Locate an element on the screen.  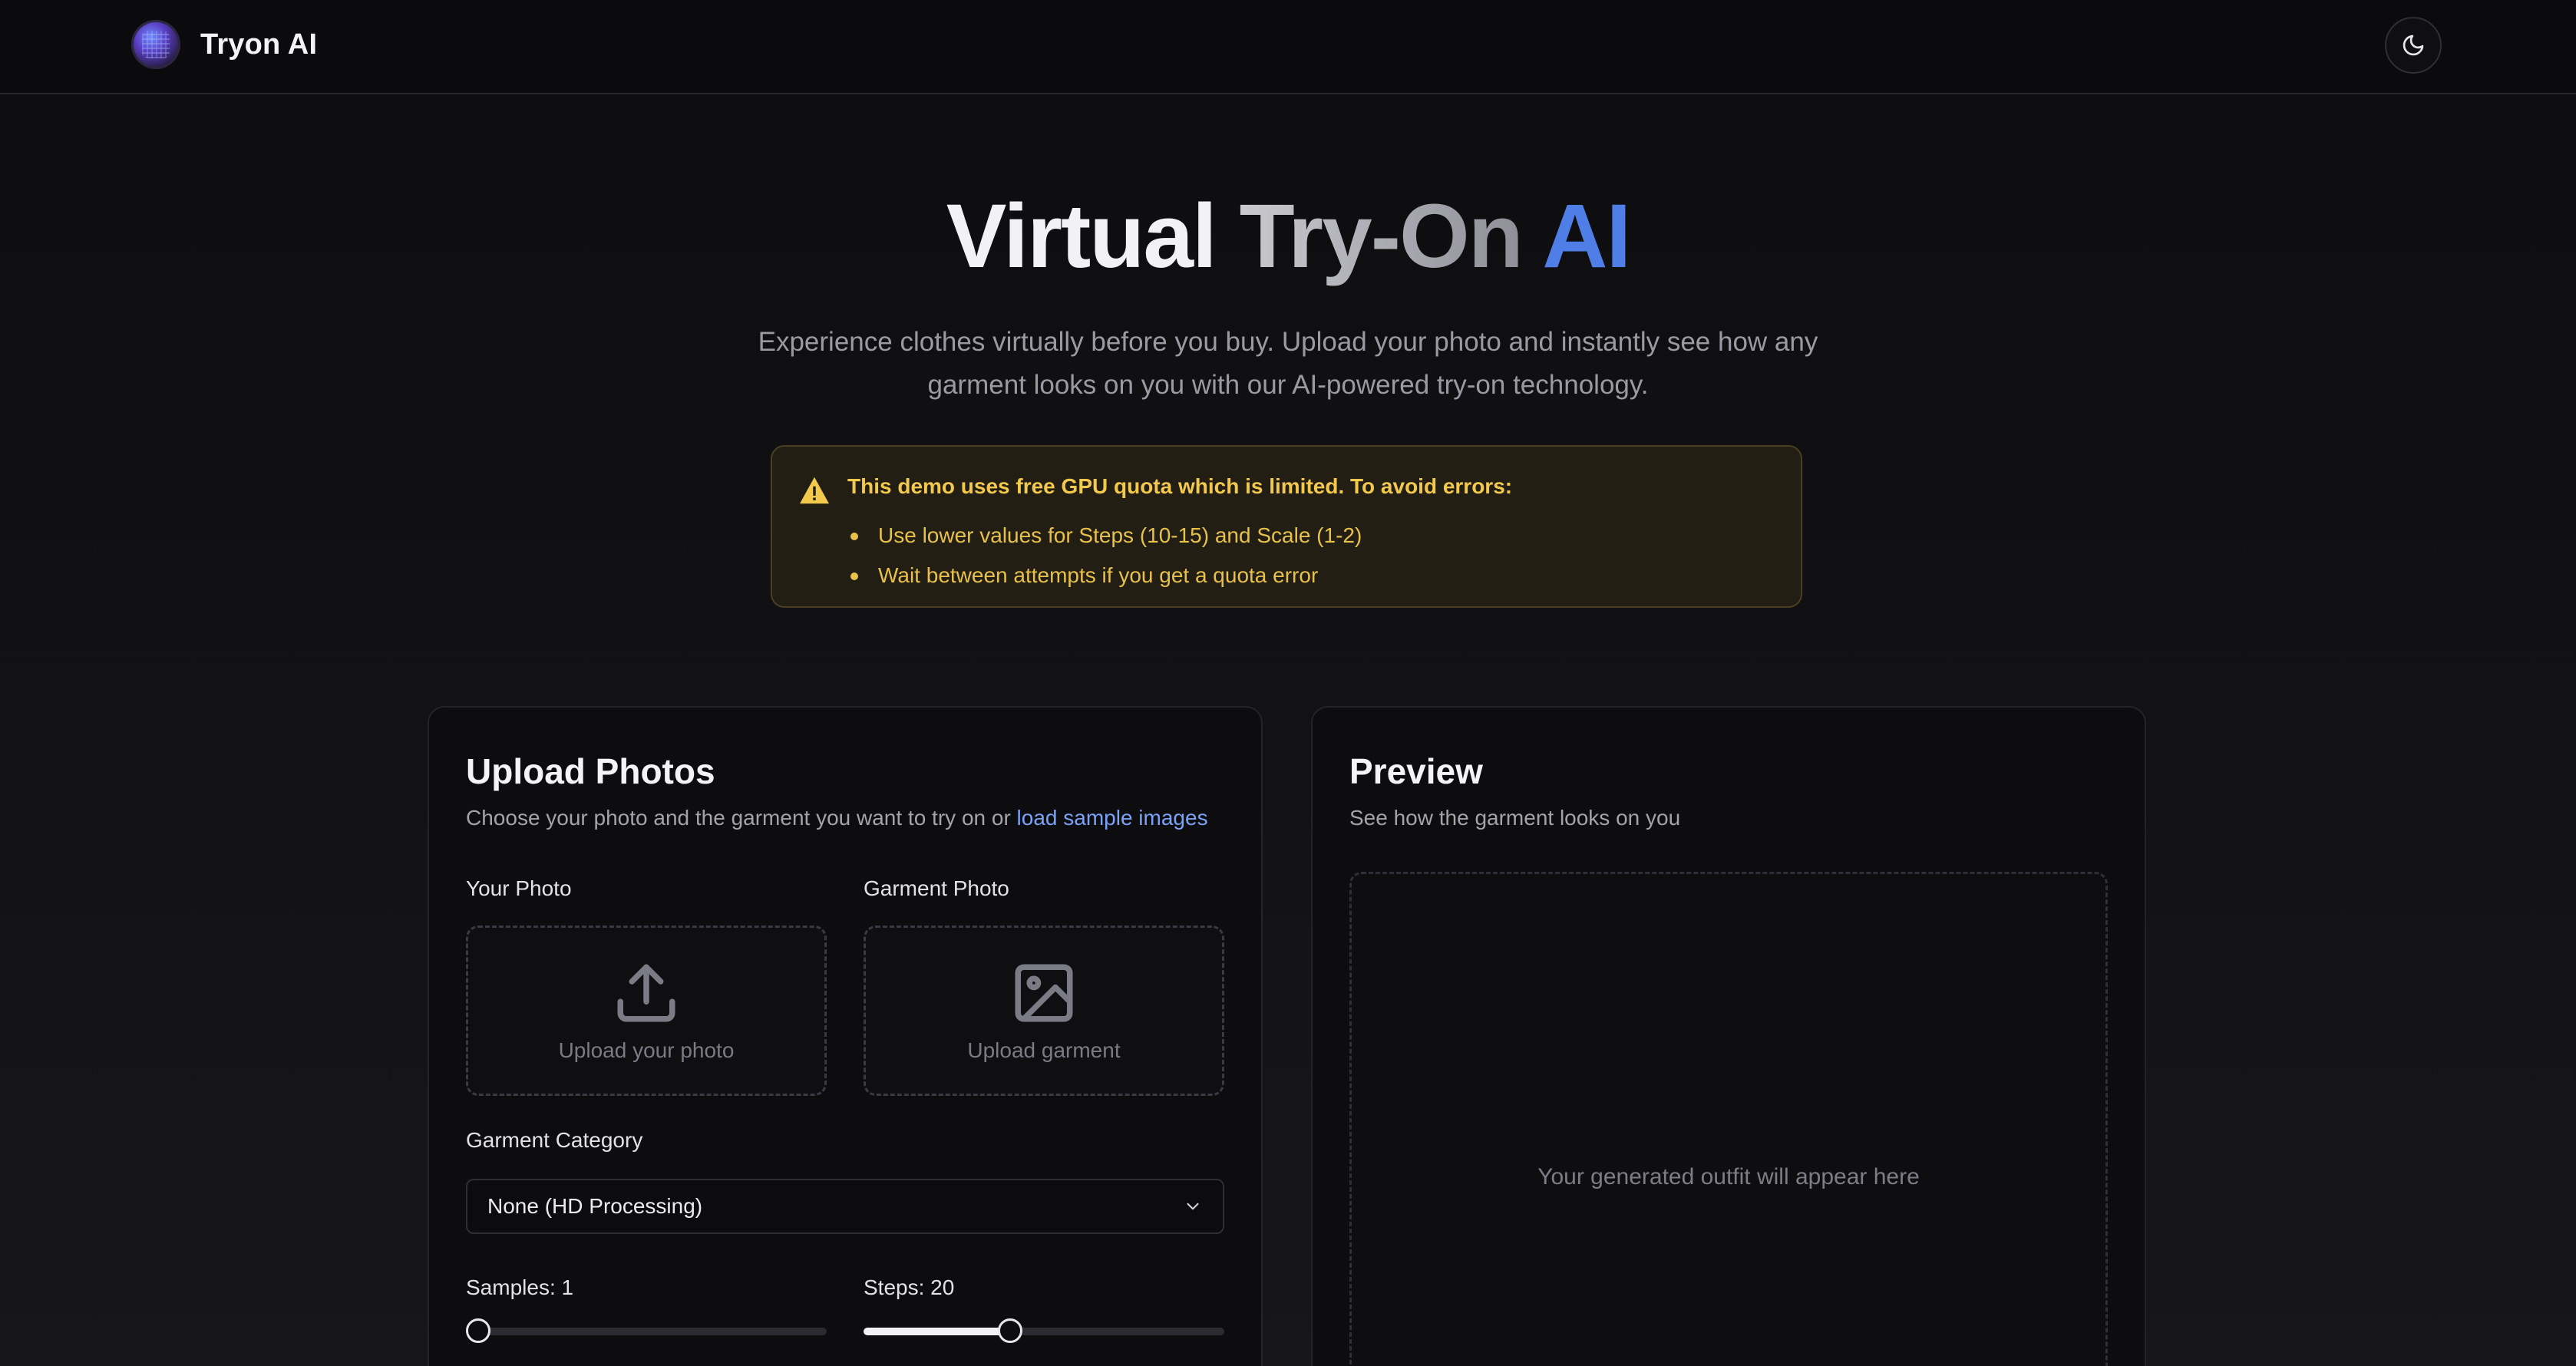
steps-slider is located at coordinates (1044, 1330).